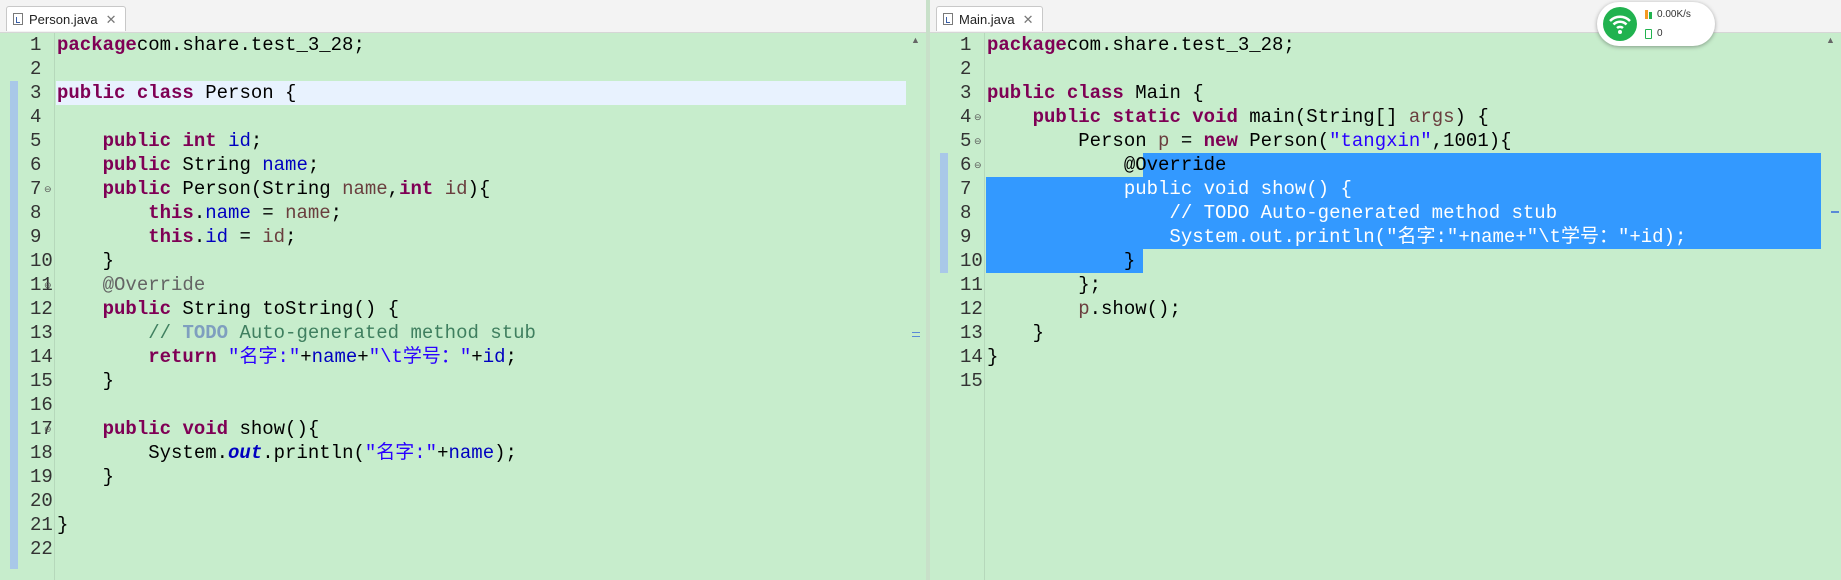 Image resolution: width=1841 pixels, height=580 pixels. What do you see at coordinates (1403, 189) in the screenshot?
I see `code-line: public void show() {` at bounding box center [1403, 189].